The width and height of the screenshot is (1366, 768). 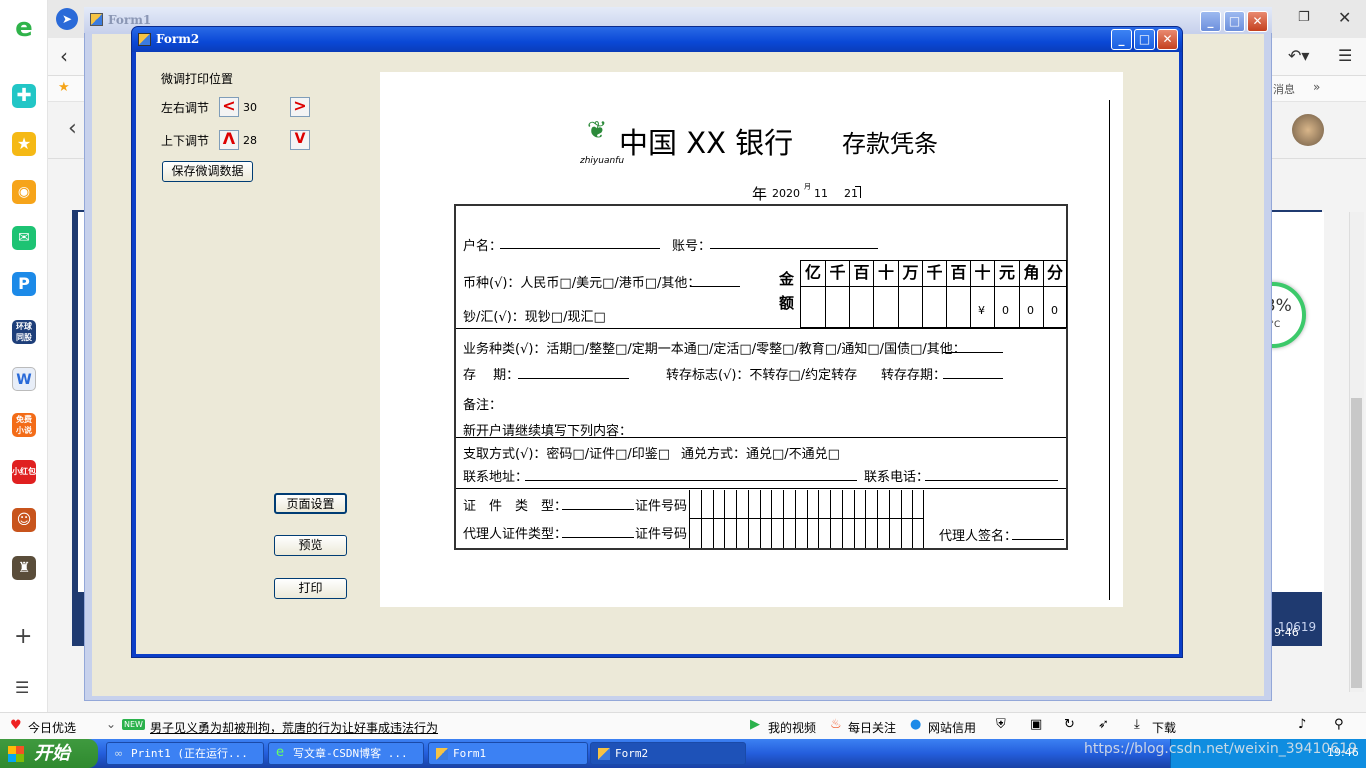 I want to click on amount-label-2: 额, so click(x=787, y=303).